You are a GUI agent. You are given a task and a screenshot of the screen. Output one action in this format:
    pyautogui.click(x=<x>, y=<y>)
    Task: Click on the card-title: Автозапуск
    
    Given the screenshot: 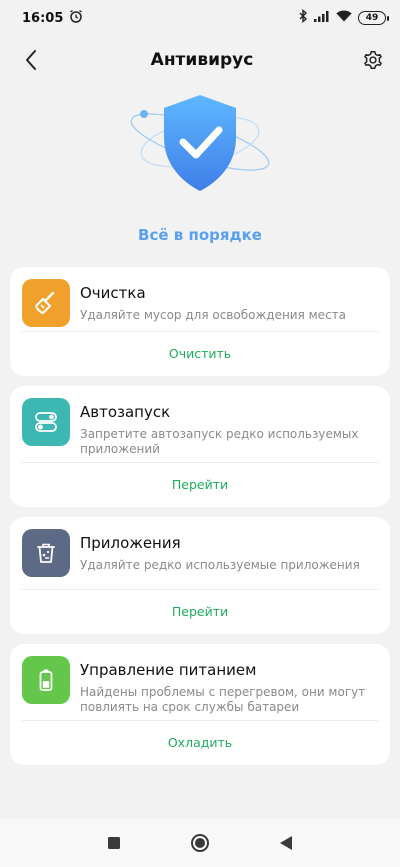 What is the action you would take?
    pyautogui.click(x=125, y=412)
    